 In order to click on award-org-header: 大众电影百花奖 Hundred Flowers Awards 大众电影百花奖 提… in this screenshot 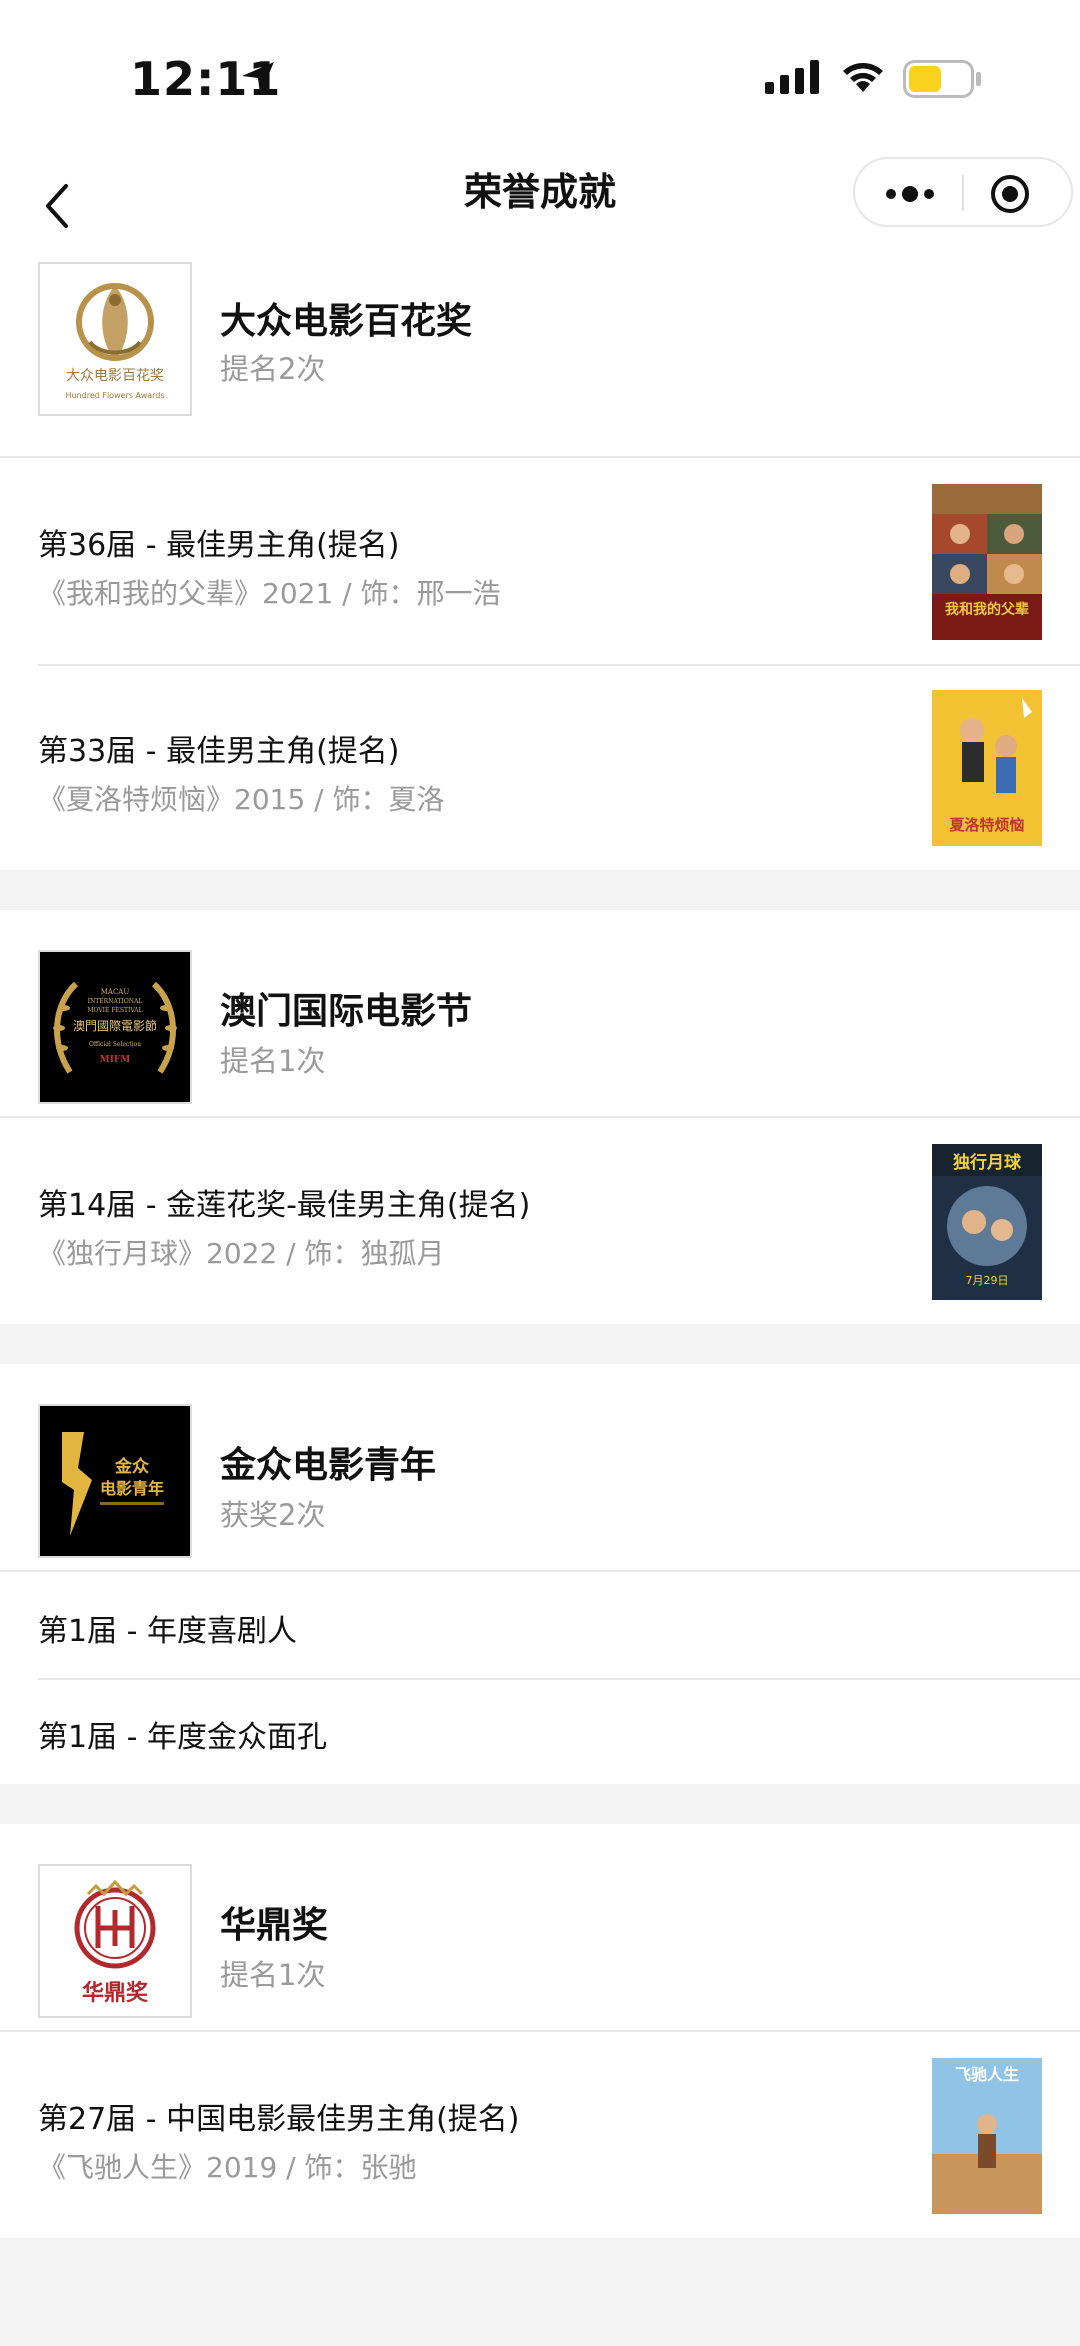, I will do `click(540, 354)`.